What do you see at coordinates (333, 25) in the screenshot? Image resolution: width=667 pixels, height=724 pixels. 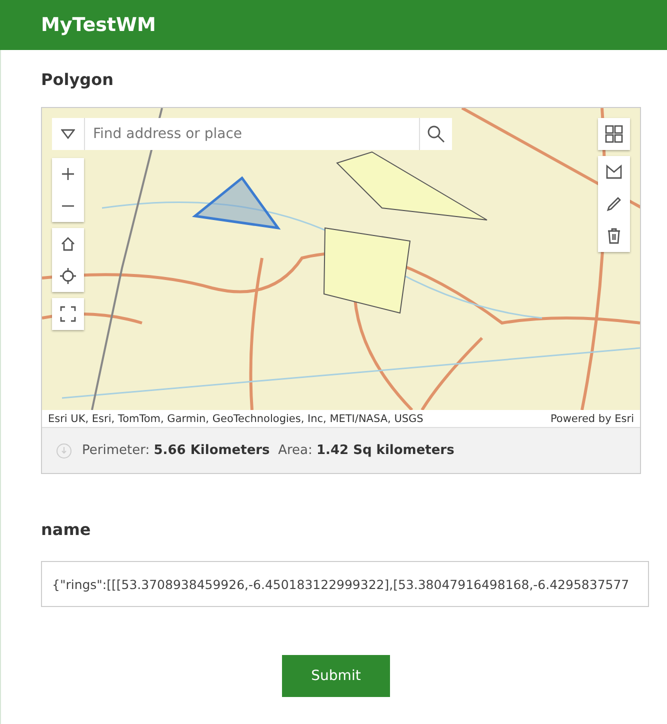 I see `app-title: MyTestWM` at bounding box center [333, 25].